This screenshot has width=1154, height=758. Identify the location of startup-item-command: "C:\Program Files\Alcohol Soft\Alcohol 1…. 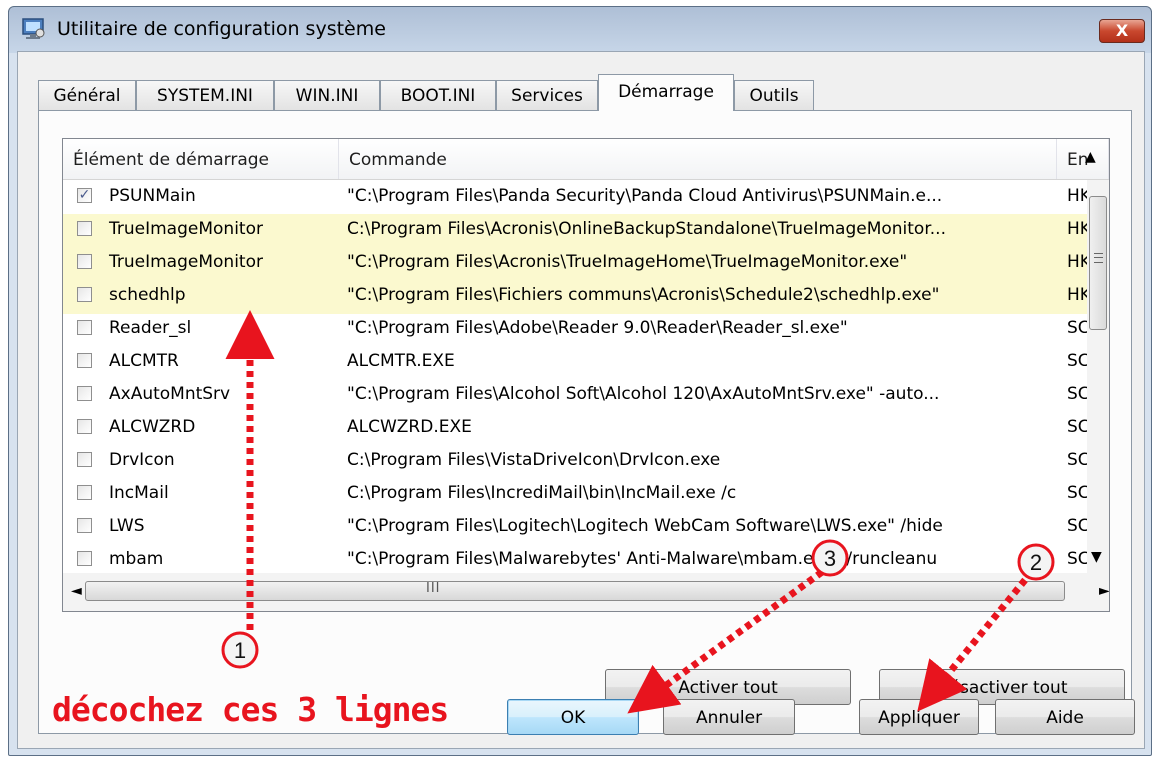
(643, 394).